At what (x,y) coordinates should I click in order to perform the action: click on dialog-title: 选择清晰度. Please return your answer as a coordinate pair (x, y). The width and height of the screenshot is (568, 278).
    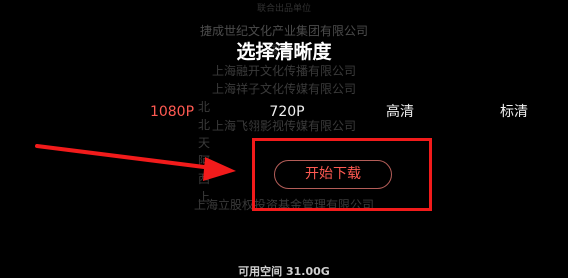
    Looking at the image, I should click on (284, 52).